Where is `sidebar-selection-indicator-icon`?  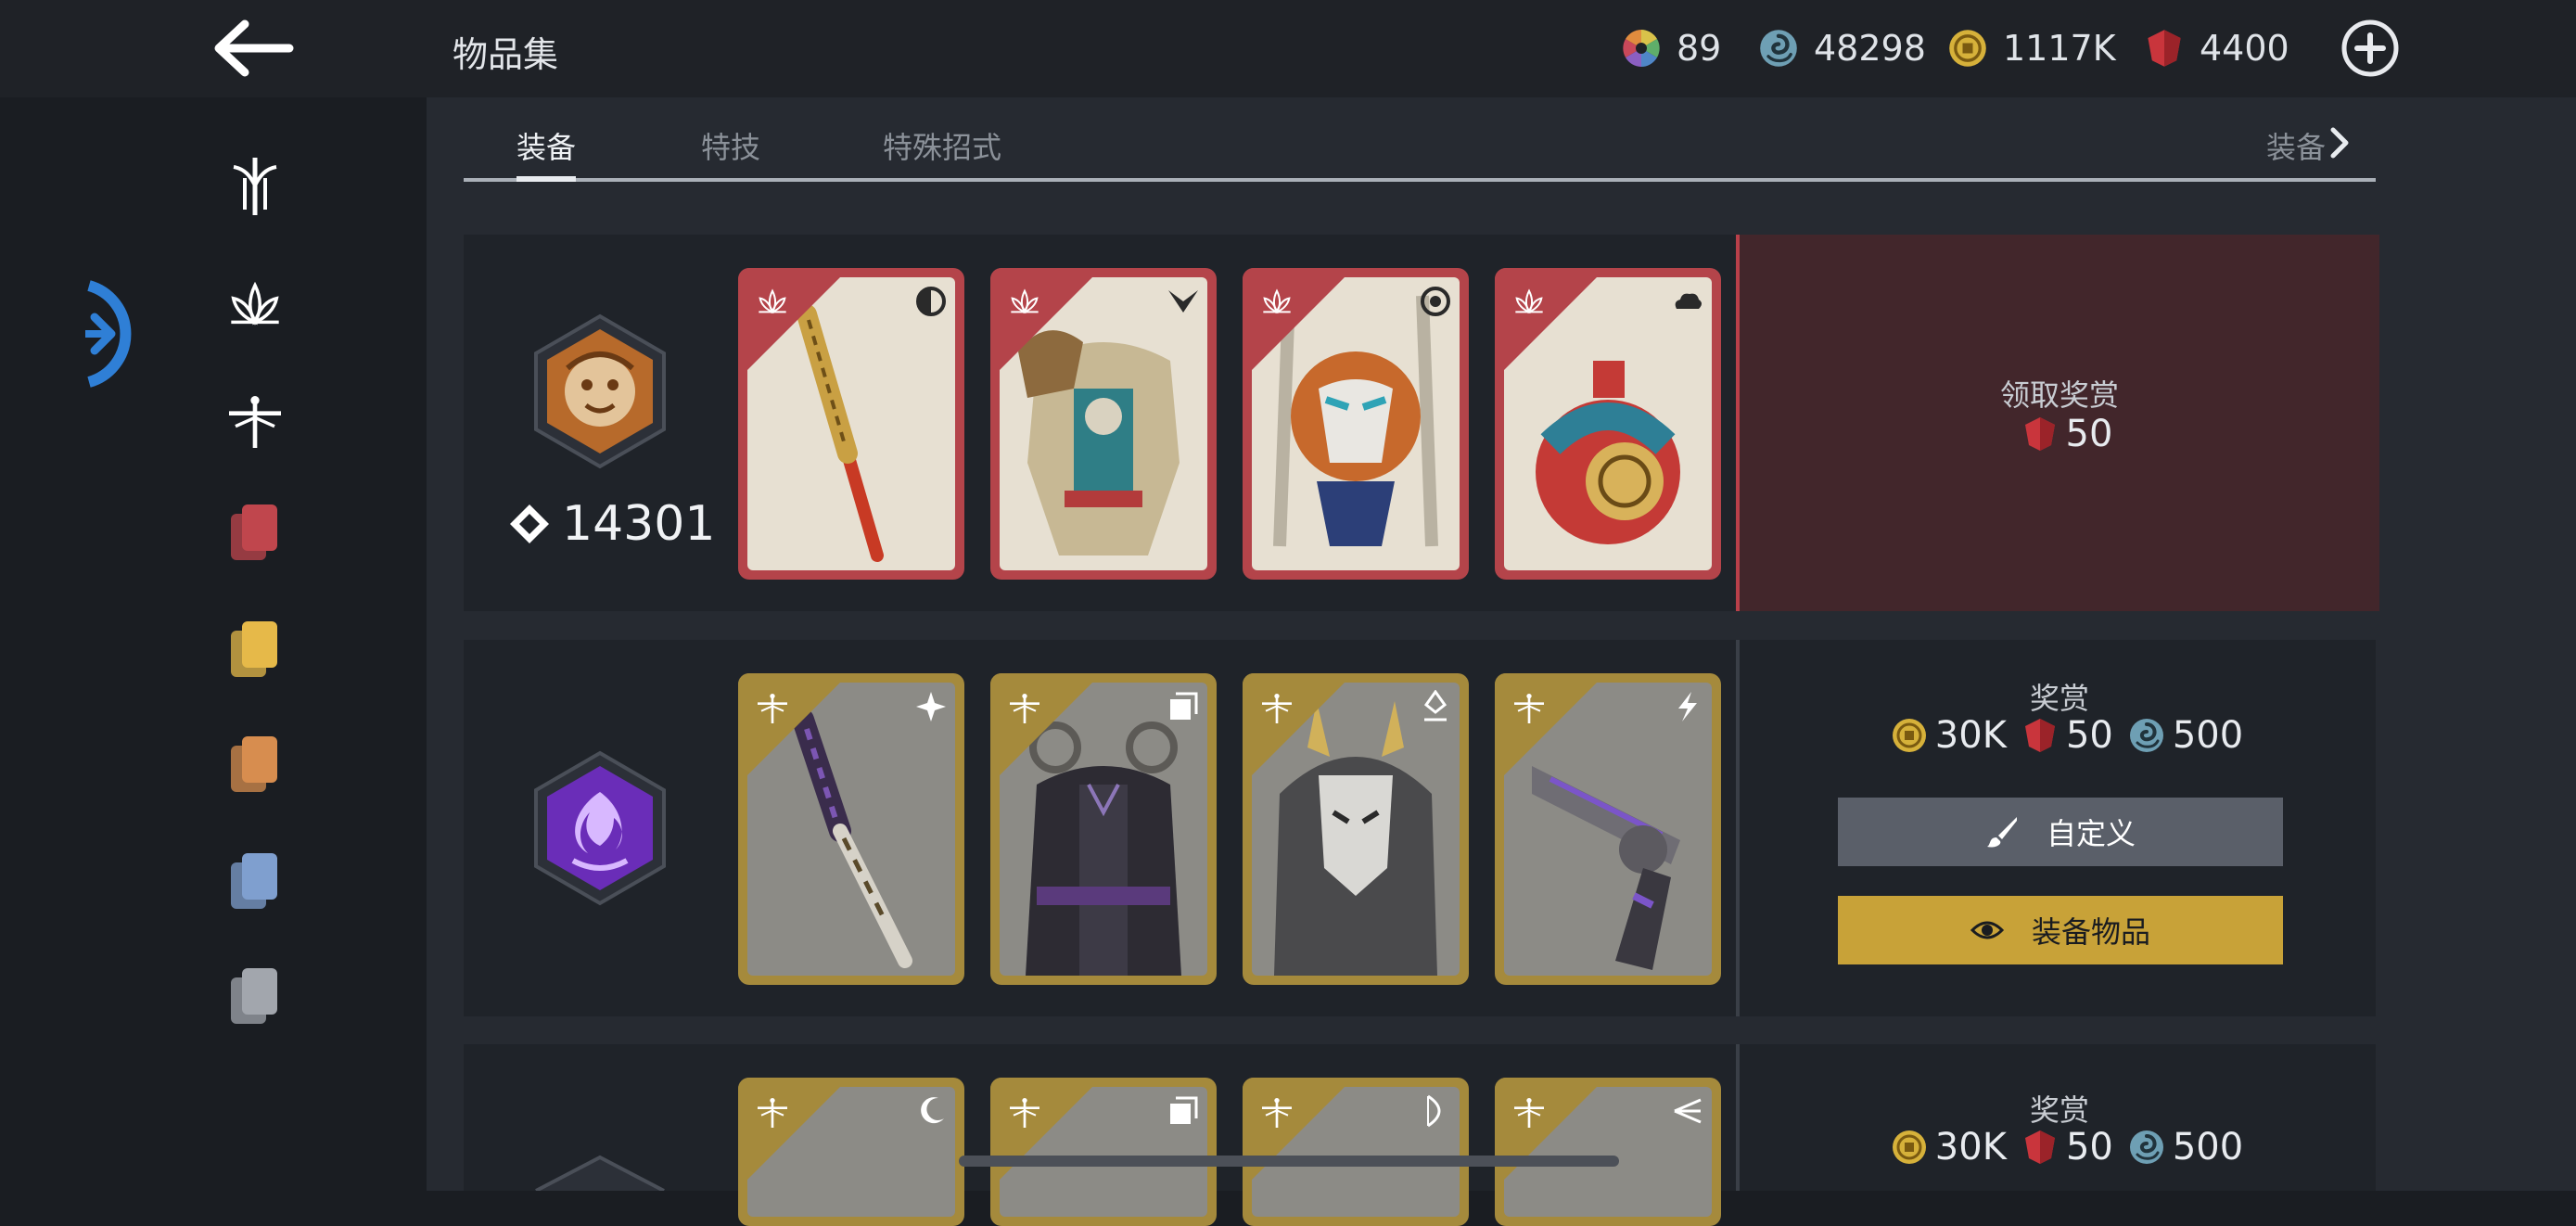 sidebar-selection-indicator-icon is located at coordinates (108, 334).